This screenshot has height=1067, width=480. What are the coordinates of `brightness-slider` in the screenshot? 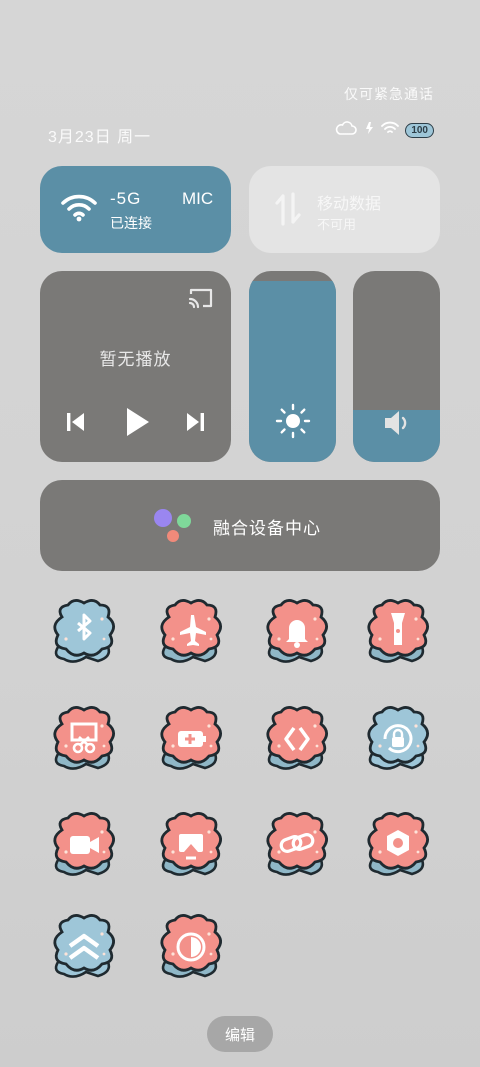 It's located at (292, 366).